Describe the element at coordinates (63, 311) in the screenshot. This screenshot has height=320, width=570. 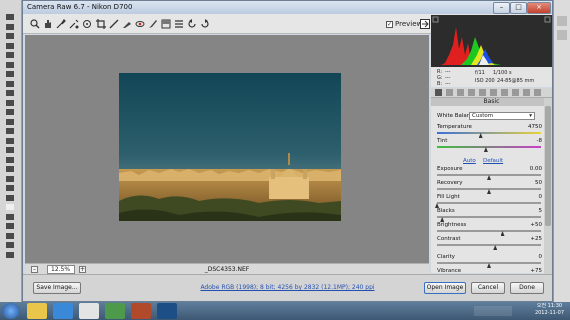
I see `internet-explorer-icon` at that location.